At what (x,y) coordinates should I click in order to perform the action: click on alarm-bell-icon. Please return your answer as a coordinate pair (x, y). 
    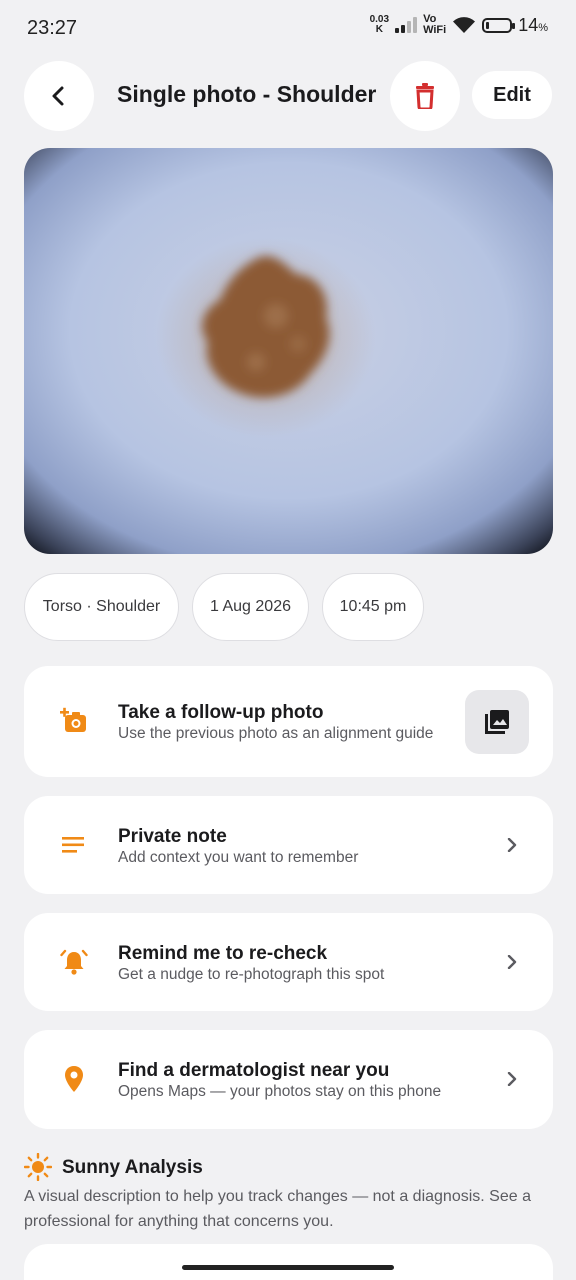
    Looking at the image, I should click on (74, 962).